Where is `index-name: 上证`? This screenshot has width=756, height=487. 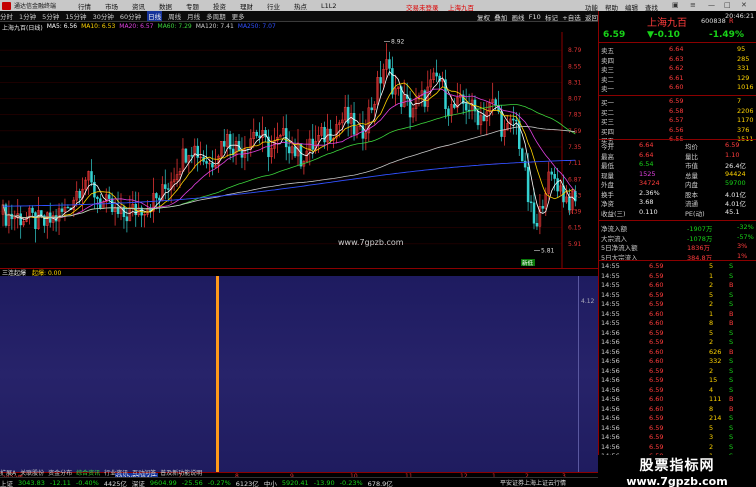
index-name: 上证 is located at coordinates (6, 482).